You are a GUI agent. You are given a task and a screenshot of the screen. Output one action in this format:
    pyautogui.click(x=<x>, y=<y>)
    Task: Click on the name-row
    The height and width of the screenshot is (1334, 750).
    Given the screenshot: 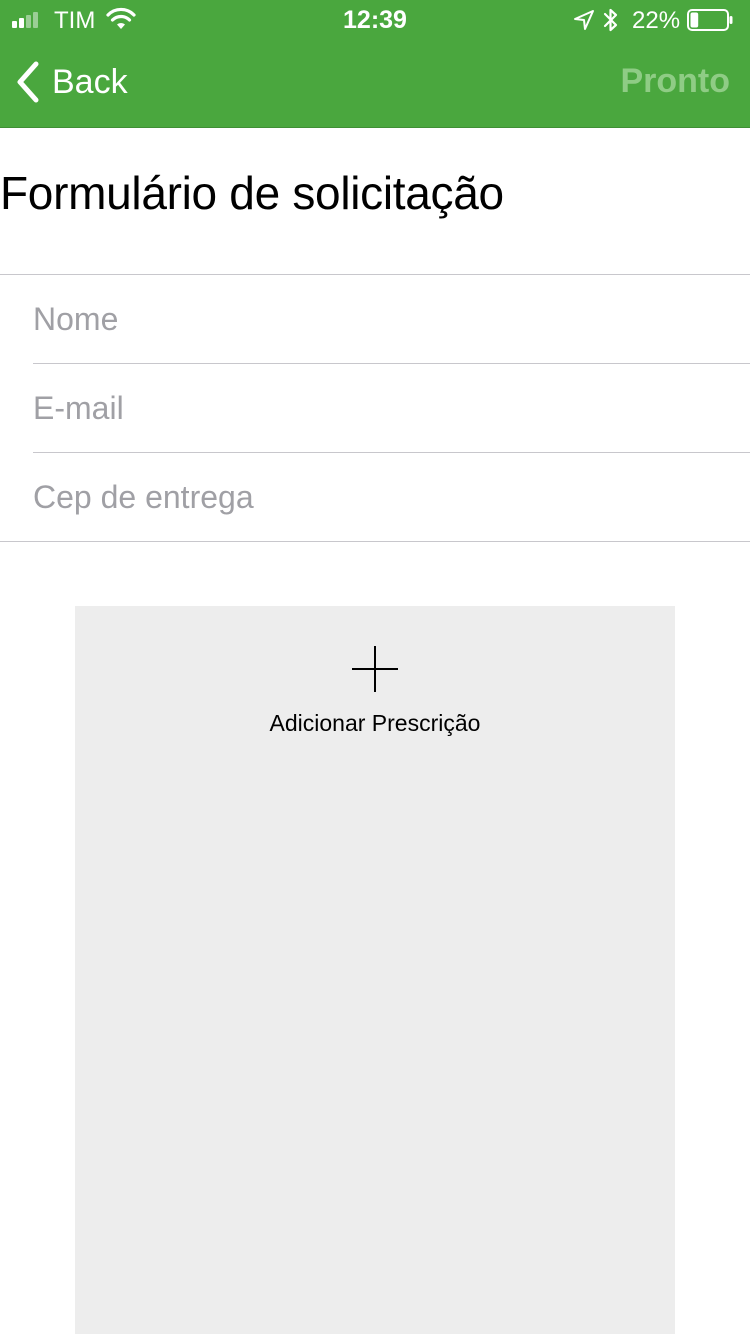 What is the action you would take?
    pyautogui.click(x=391, y=319)
    